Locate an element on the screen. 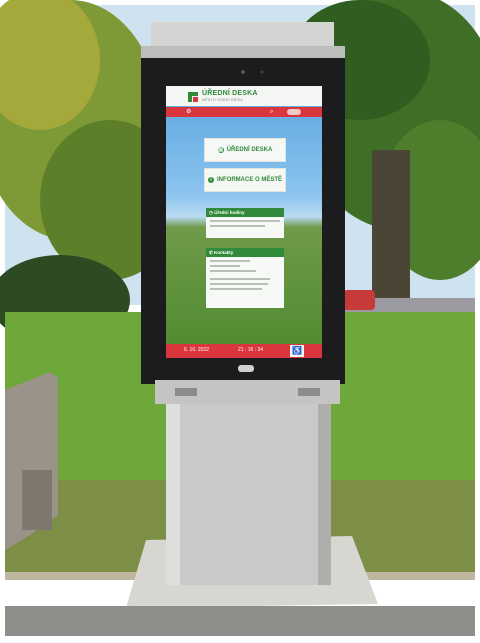 The height and width of the screenshot is (643, 480). office-hours-card: ◷ Úřední hodiny is located at coordinates (245, 223).